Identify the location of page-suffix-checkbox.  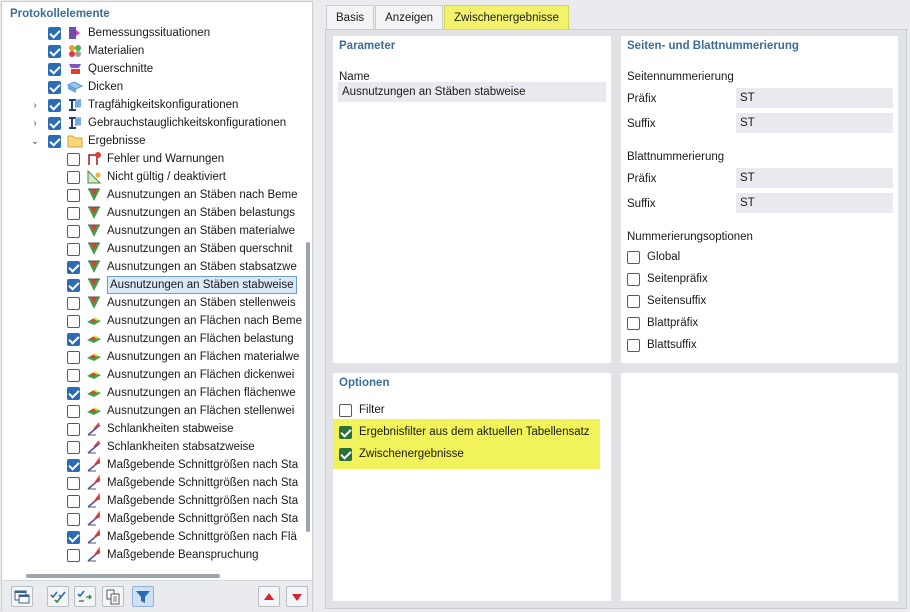
(633, 301).